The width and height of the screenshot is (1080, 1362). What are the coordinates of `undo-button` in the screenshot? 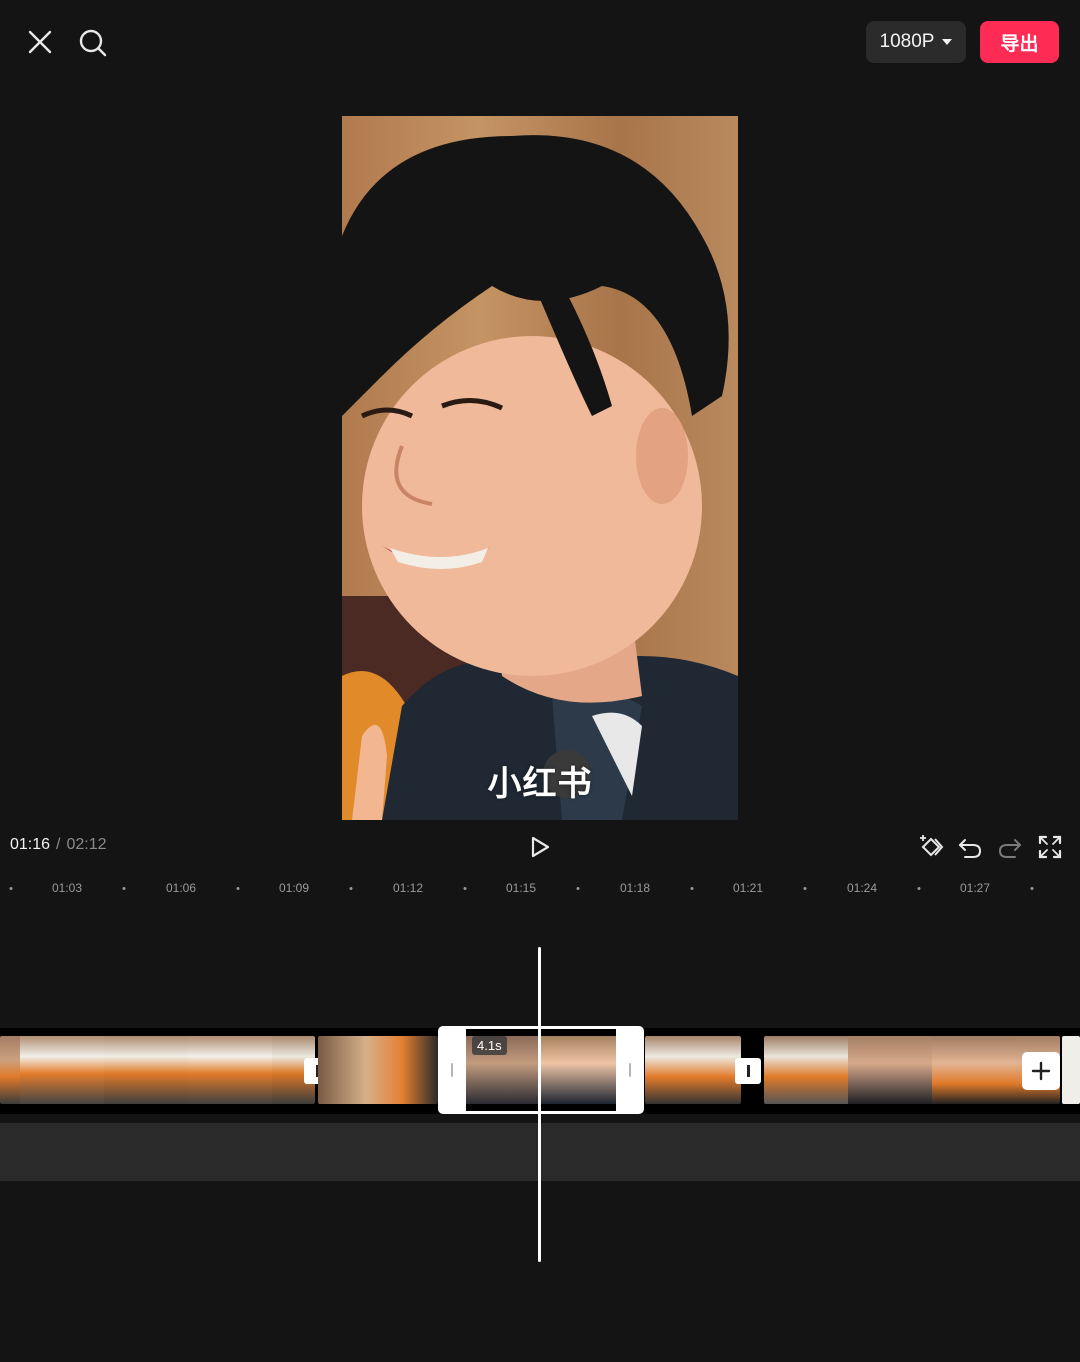 It's located at (970, 847).